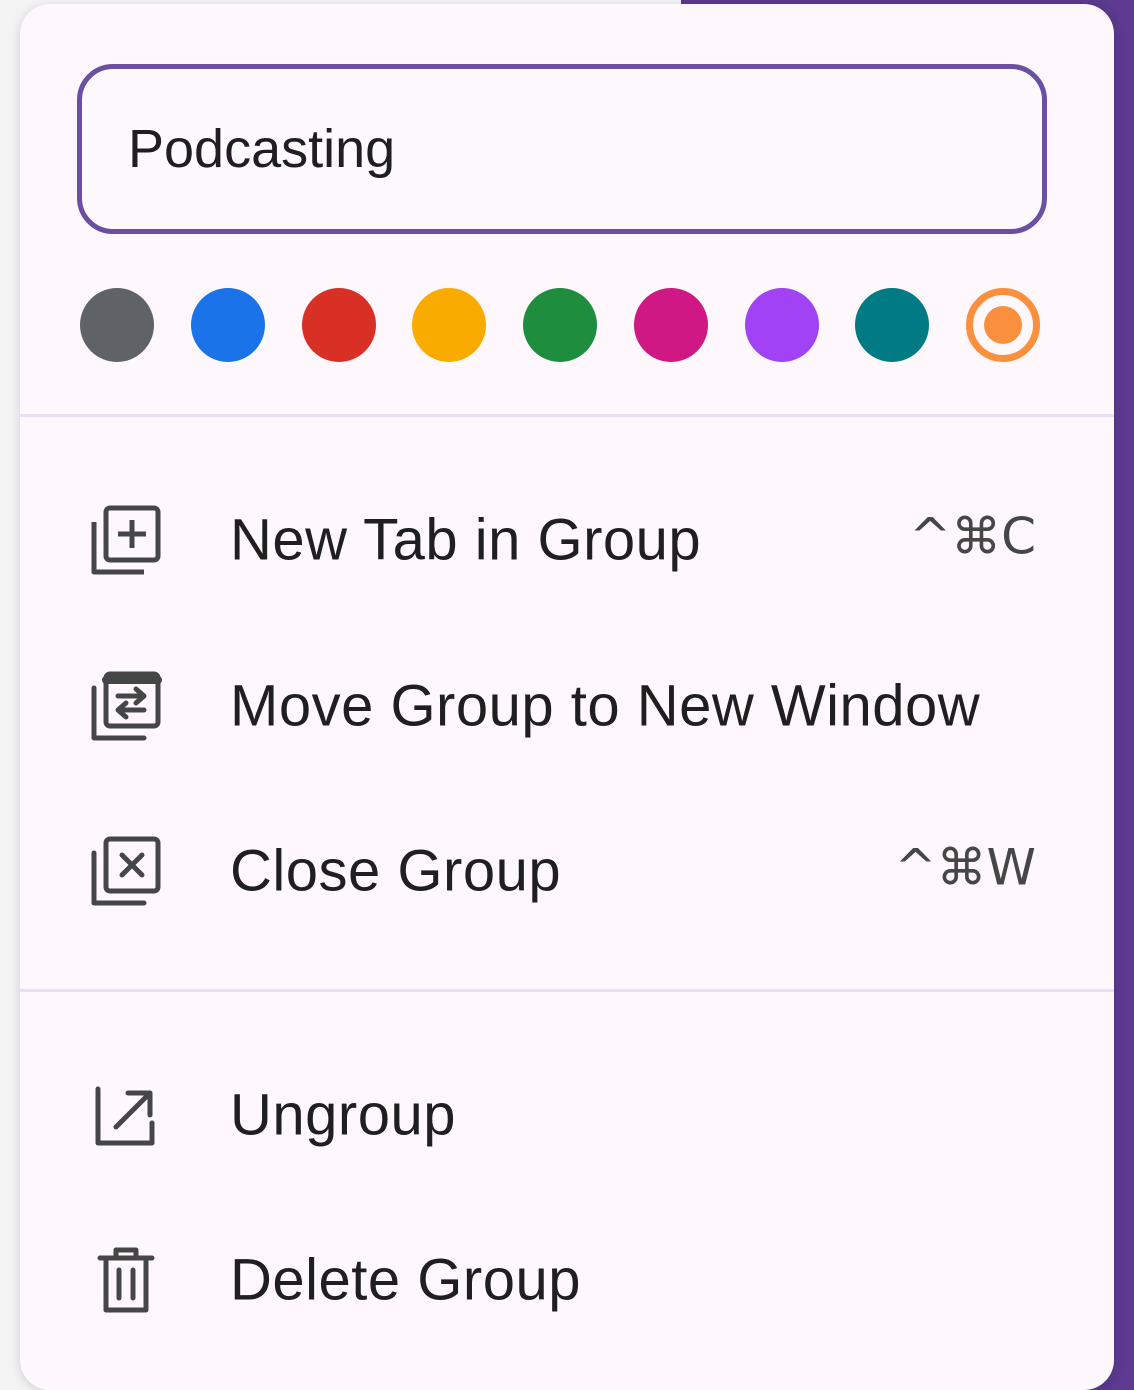 The image size is (1134, 1390). What do you see at coordinates (343, 1115) in the screenshot?
I see `ungroup-label: Ungroup` at bounding box center [343, 1115].